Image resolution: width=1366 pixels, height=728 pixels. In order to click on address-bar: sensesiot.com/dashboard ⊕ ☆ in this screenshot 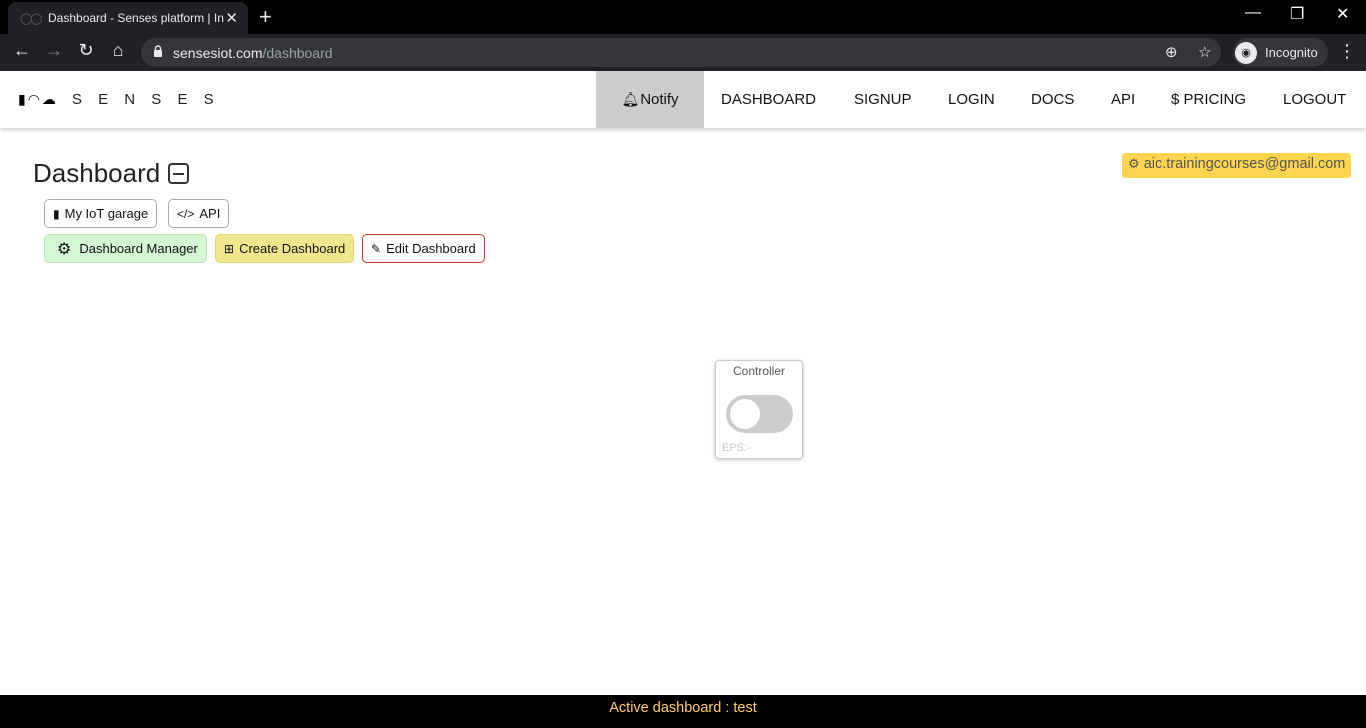, I will do `click(681, 52)`.